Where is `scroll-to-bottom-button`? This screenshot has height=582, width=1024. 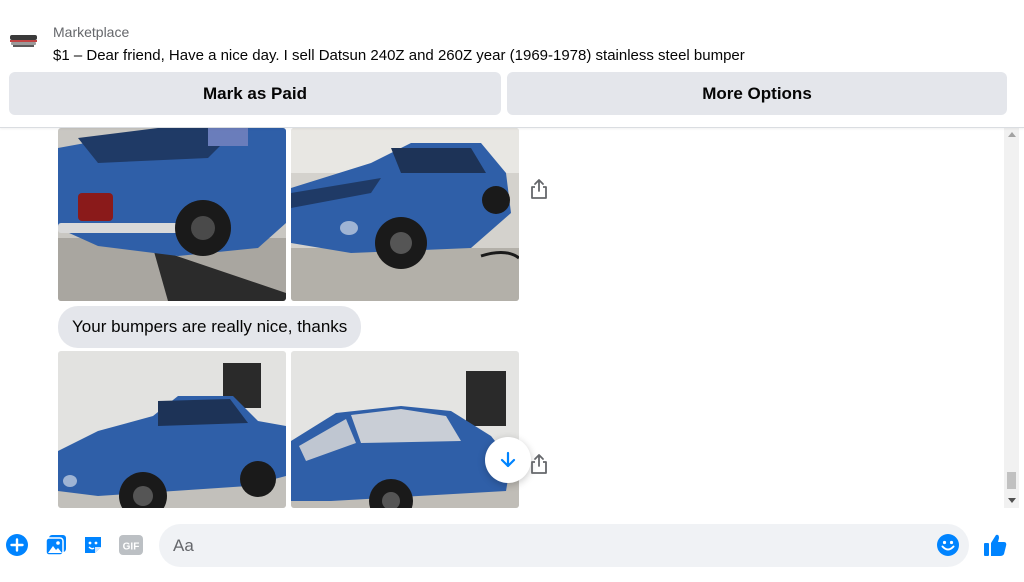 scroll-to-bottom-button is located at coordinates (508, 460).